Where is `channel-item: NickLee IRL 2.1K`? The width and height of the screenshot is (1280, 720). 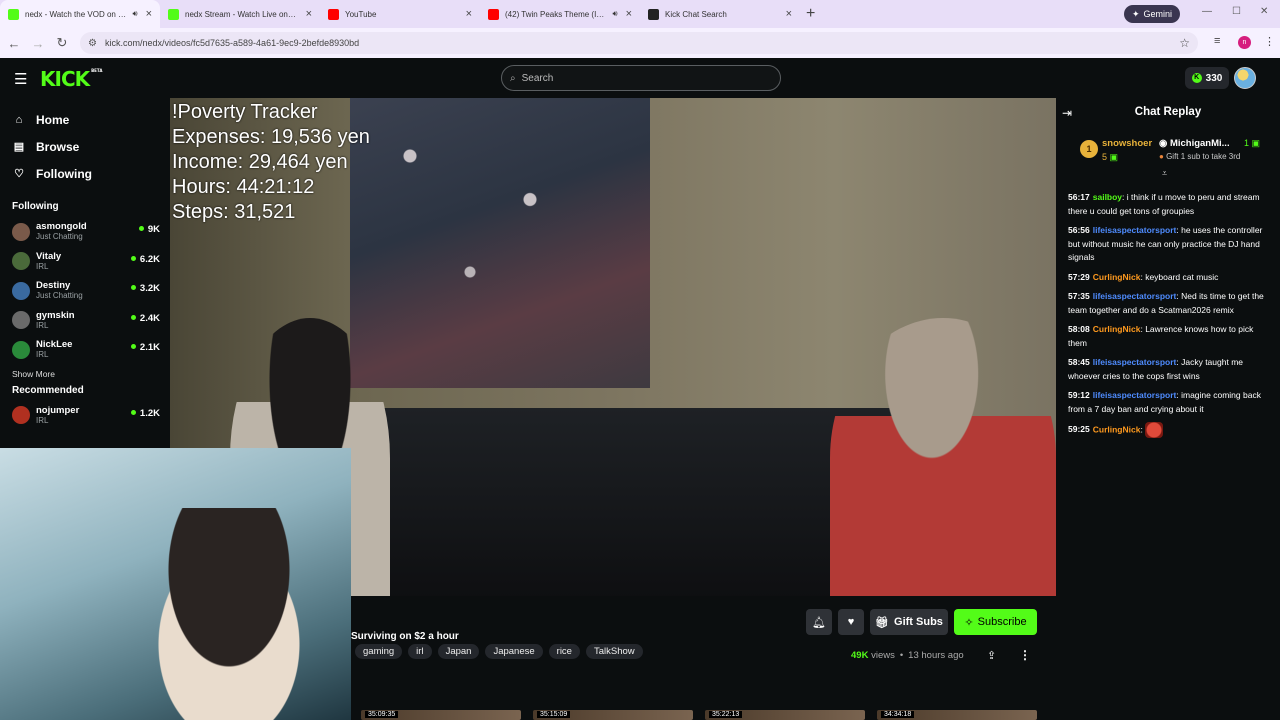
channel-item: NickLee IRL 2.1K is located at coordinates (85, 350).